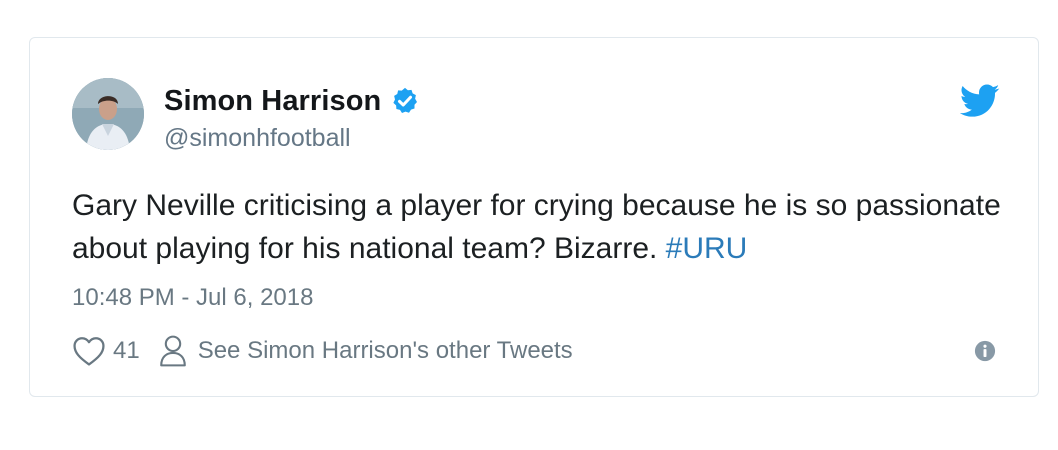  I want to click on like-count: 41, so click(126, 351).